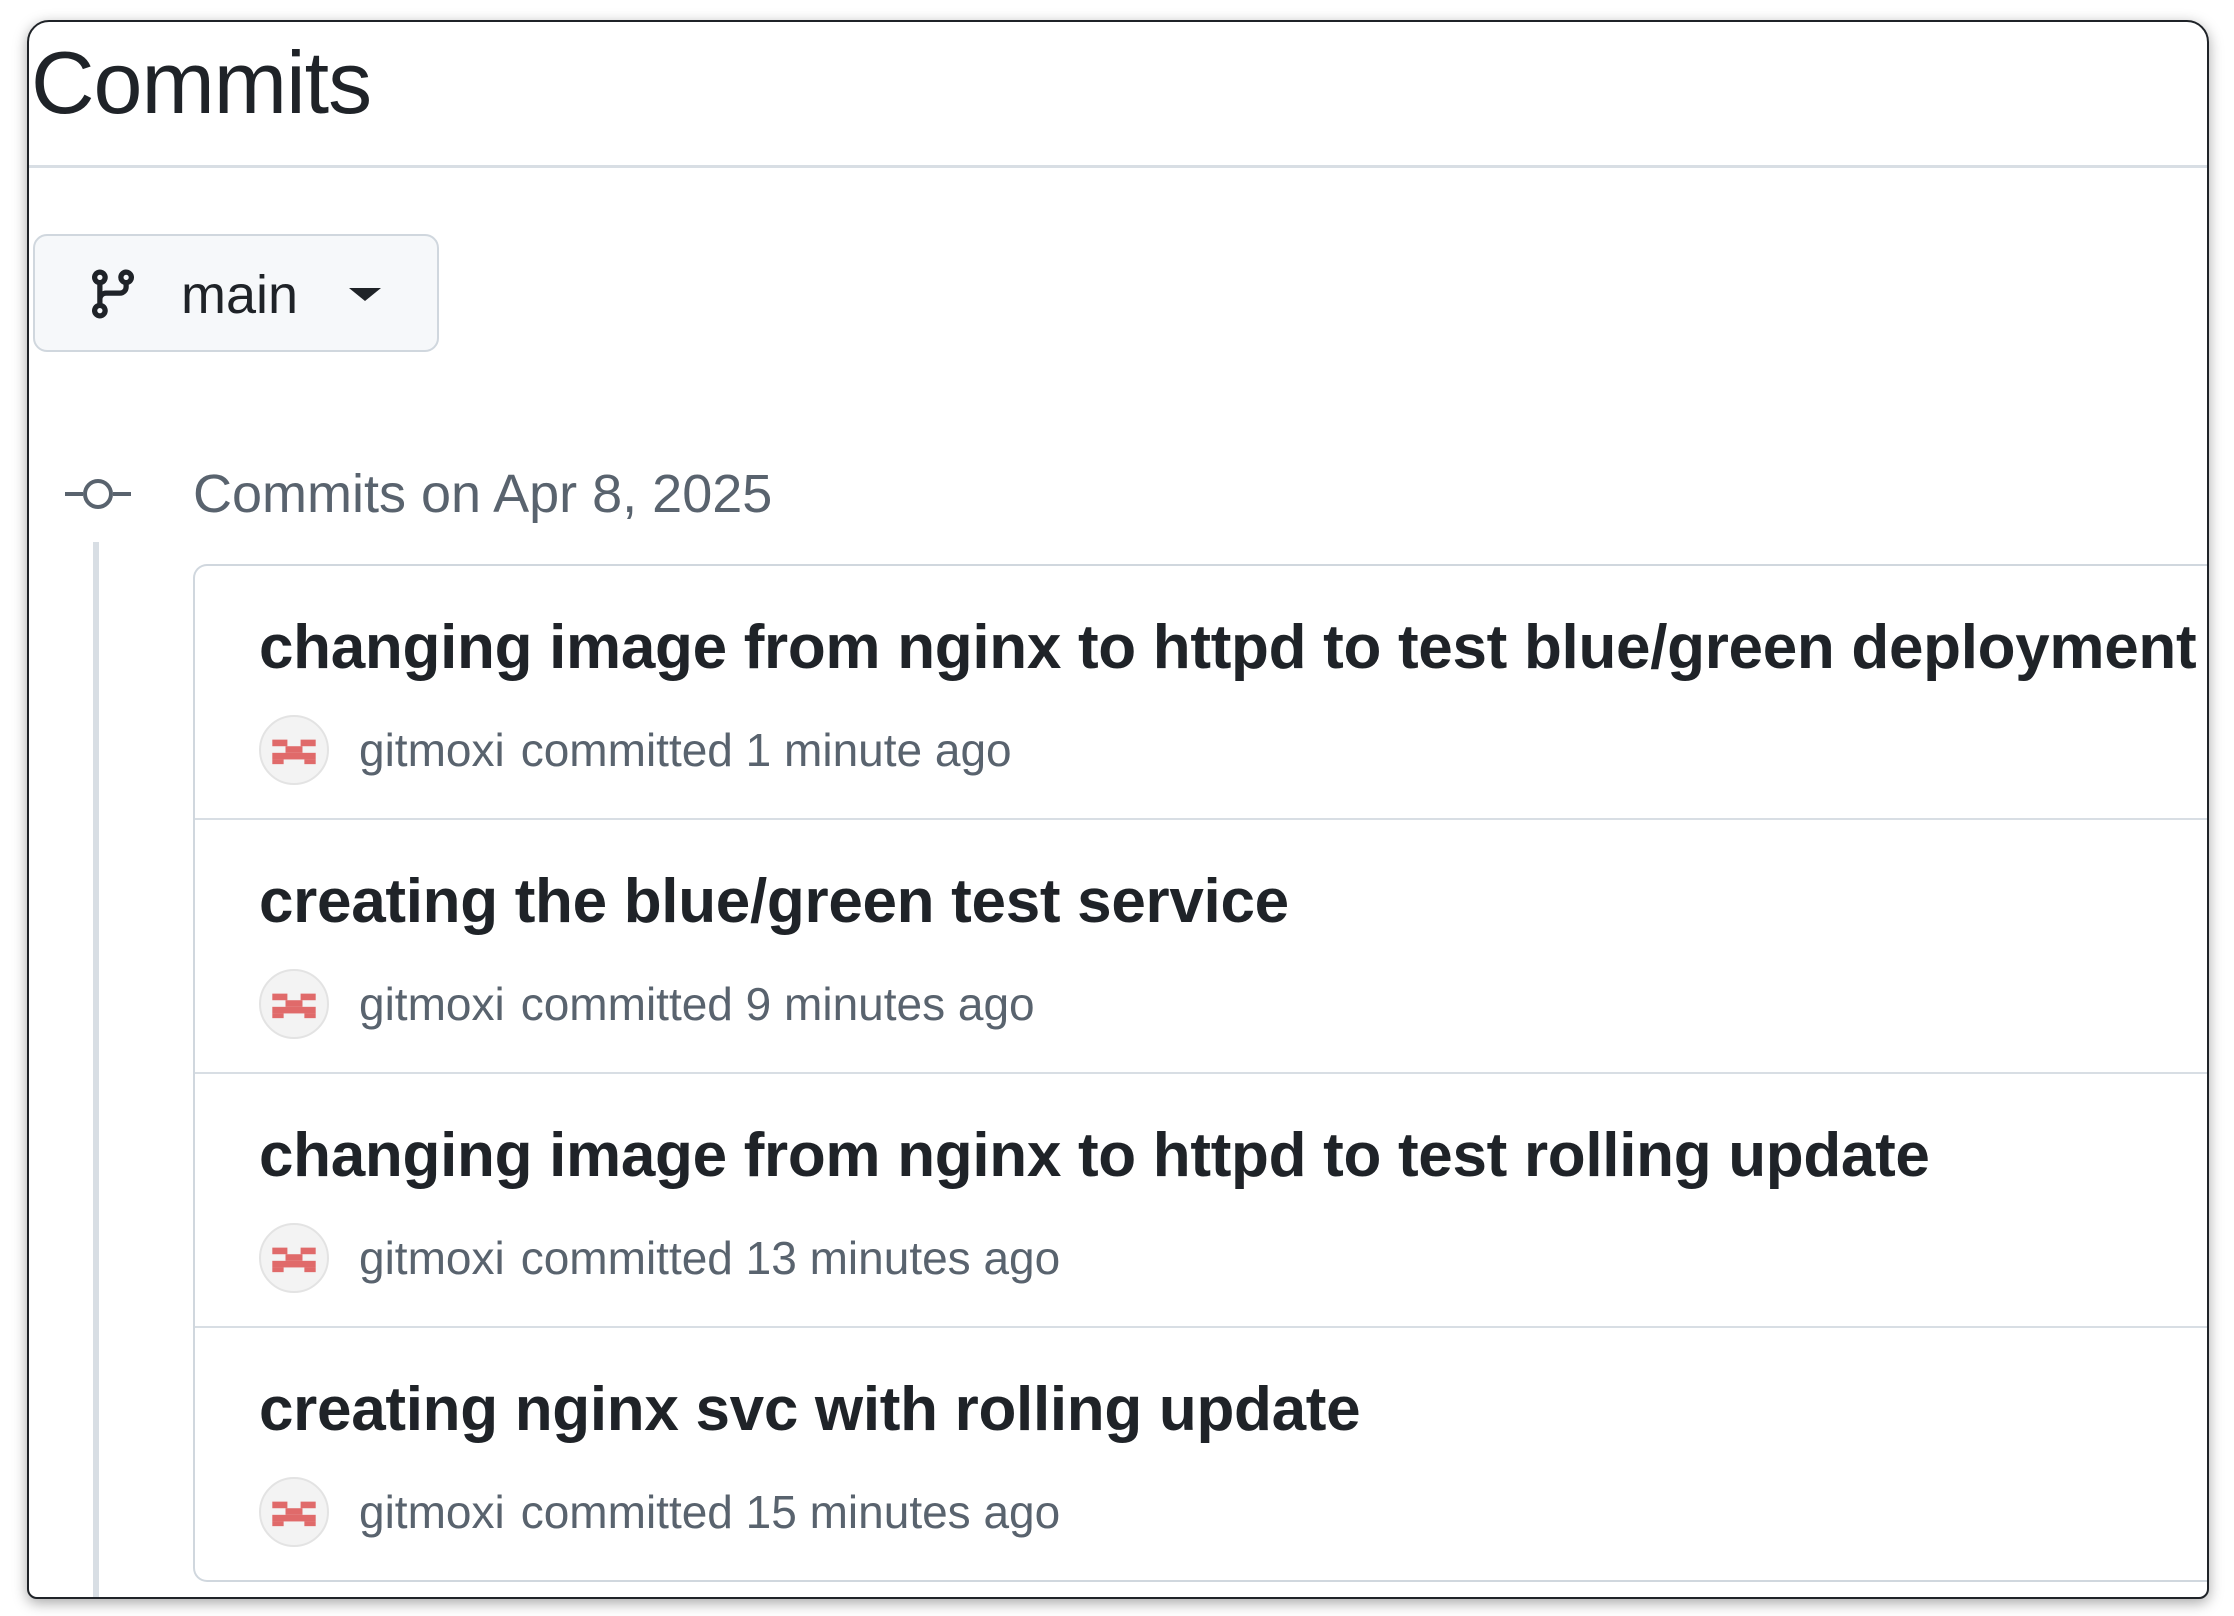  I want to click on commit-meta: gitmoxi committed 13 minutes ago, so click(659, 1258).